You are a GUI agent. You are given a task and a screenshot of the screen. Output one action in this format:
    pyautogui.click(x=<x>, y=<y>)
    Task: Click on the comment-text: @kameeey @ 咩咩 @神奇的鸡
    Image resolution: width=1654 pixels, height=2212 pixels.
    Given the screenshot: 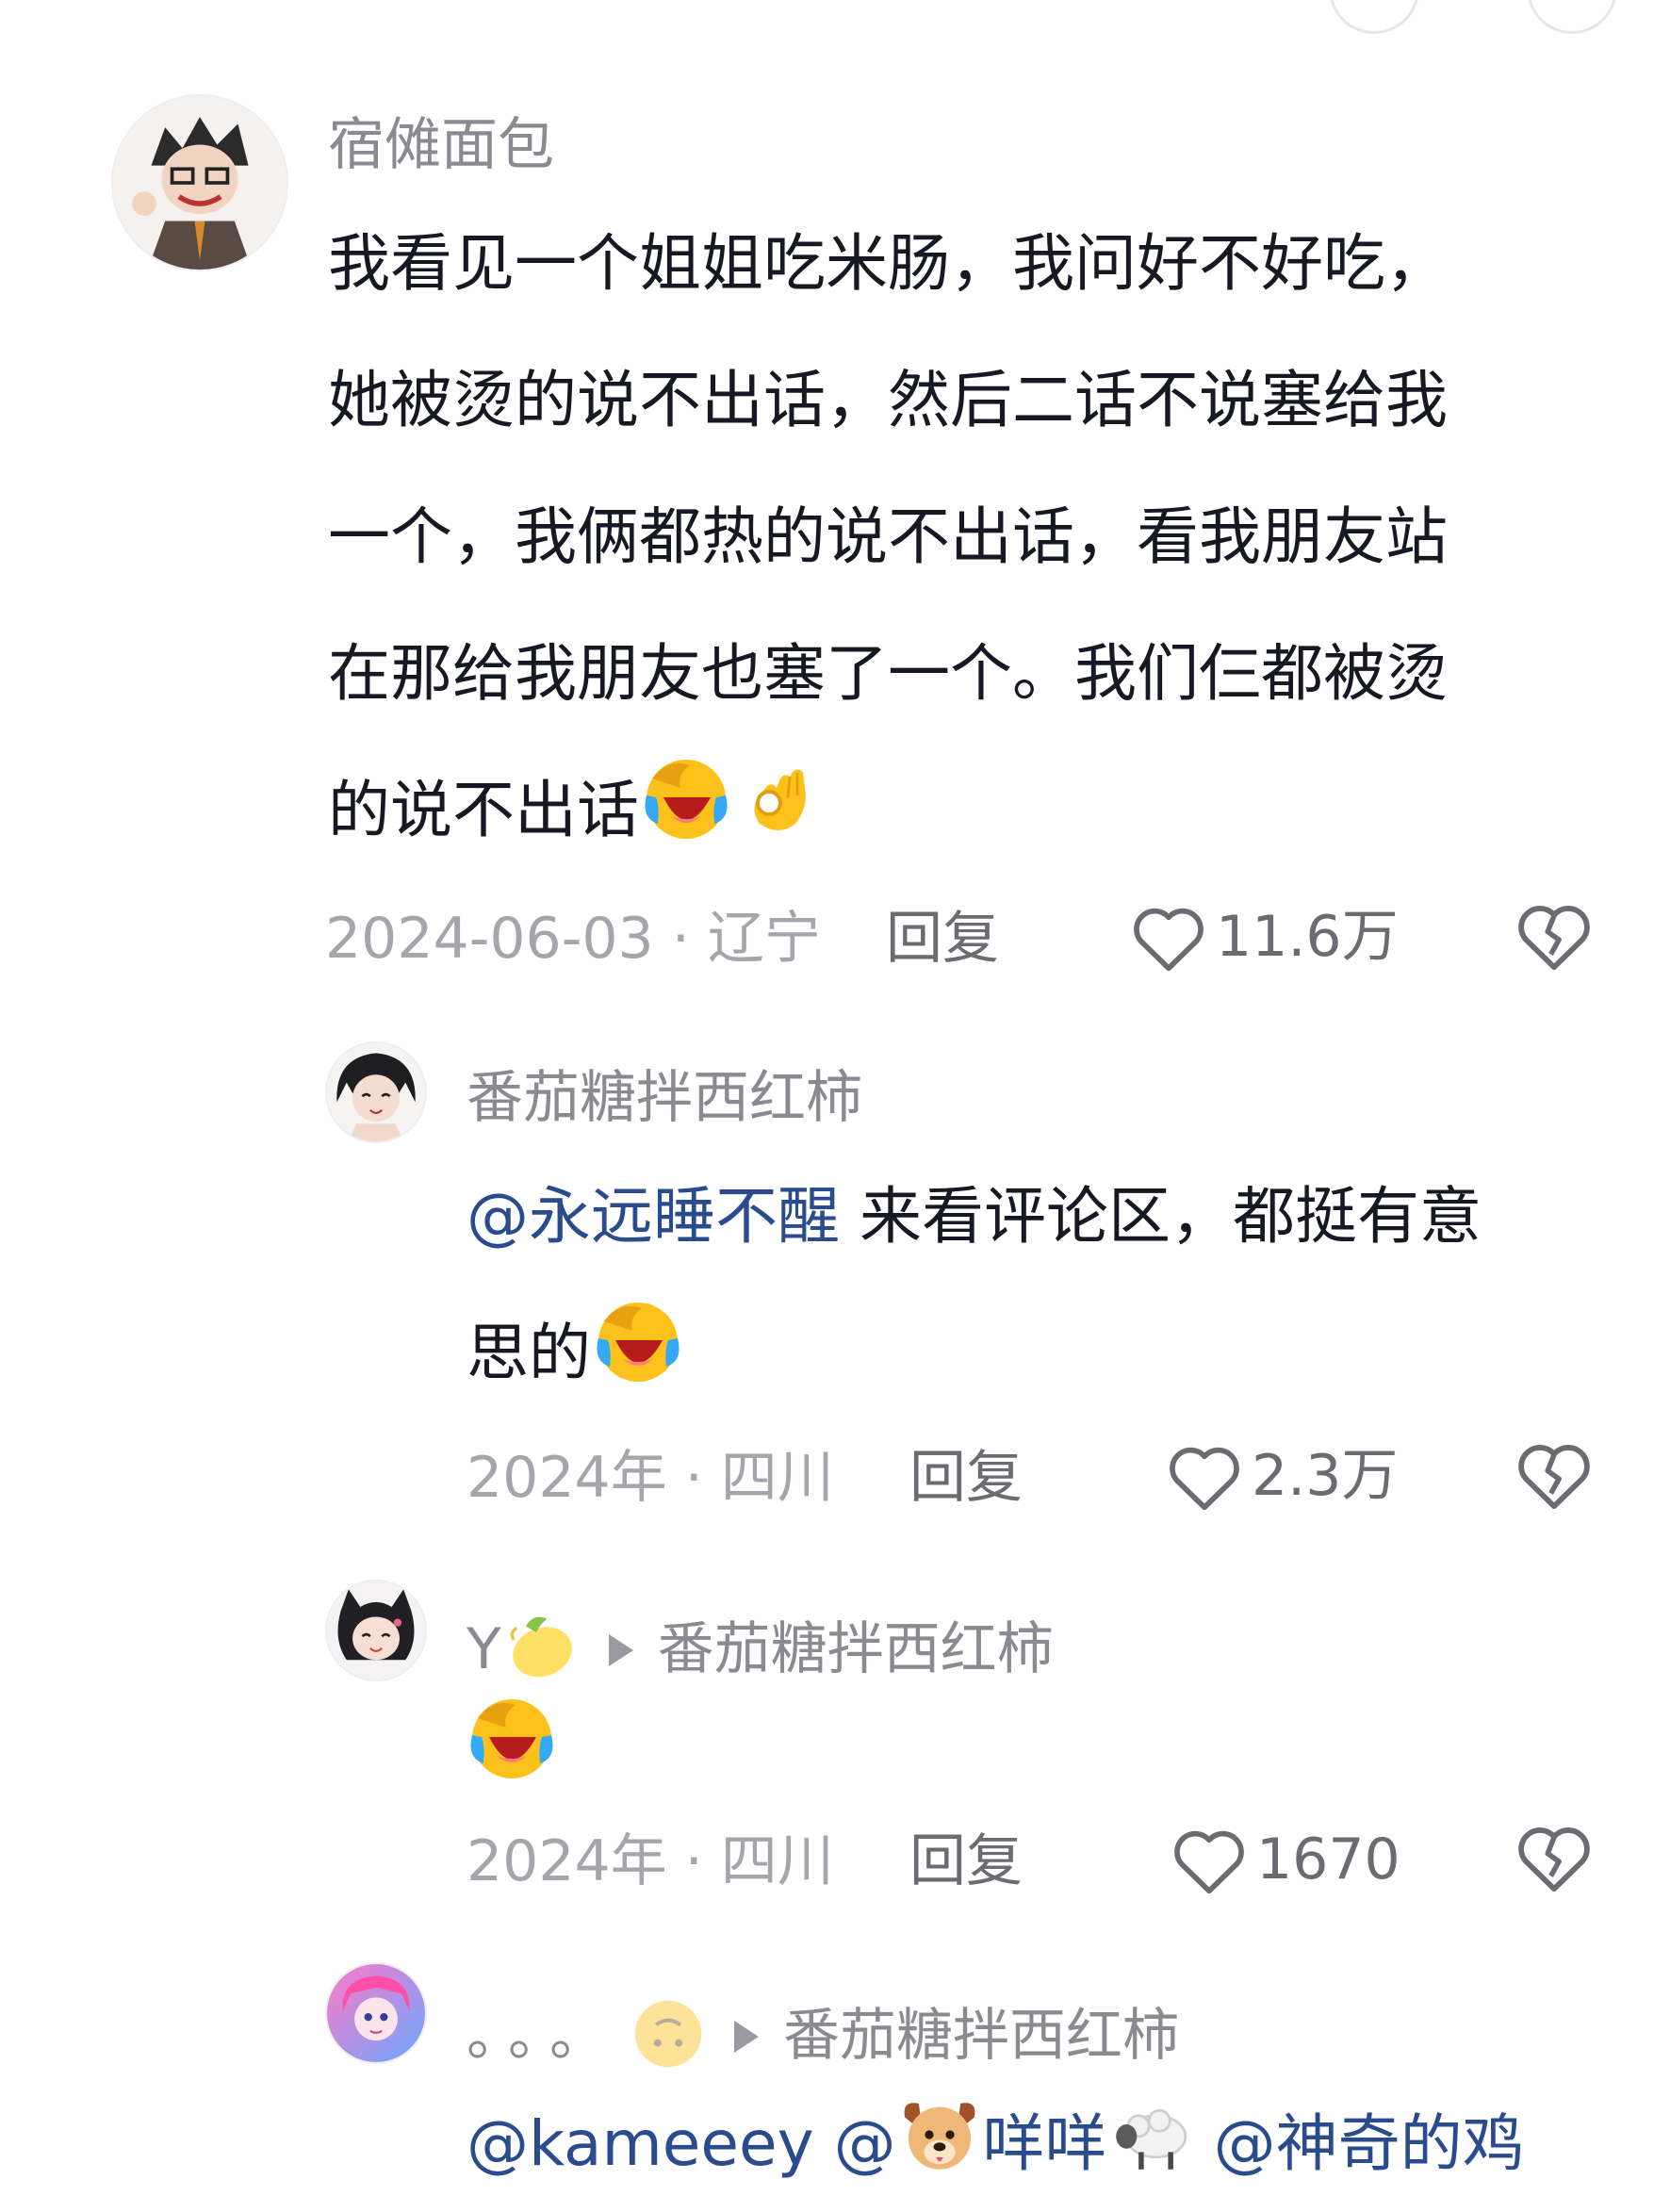 What is the action you would take?
    pyautogui.click(x=1041, y=2143)
    